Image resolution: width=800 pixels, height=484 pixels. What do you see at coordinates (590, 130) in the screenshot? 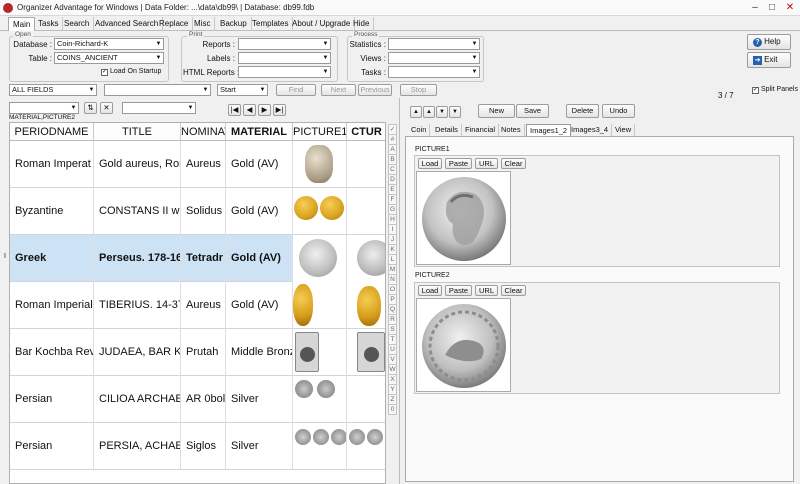
I see `tab-images3-4: Images3_4` at bounding box center [590, 130].